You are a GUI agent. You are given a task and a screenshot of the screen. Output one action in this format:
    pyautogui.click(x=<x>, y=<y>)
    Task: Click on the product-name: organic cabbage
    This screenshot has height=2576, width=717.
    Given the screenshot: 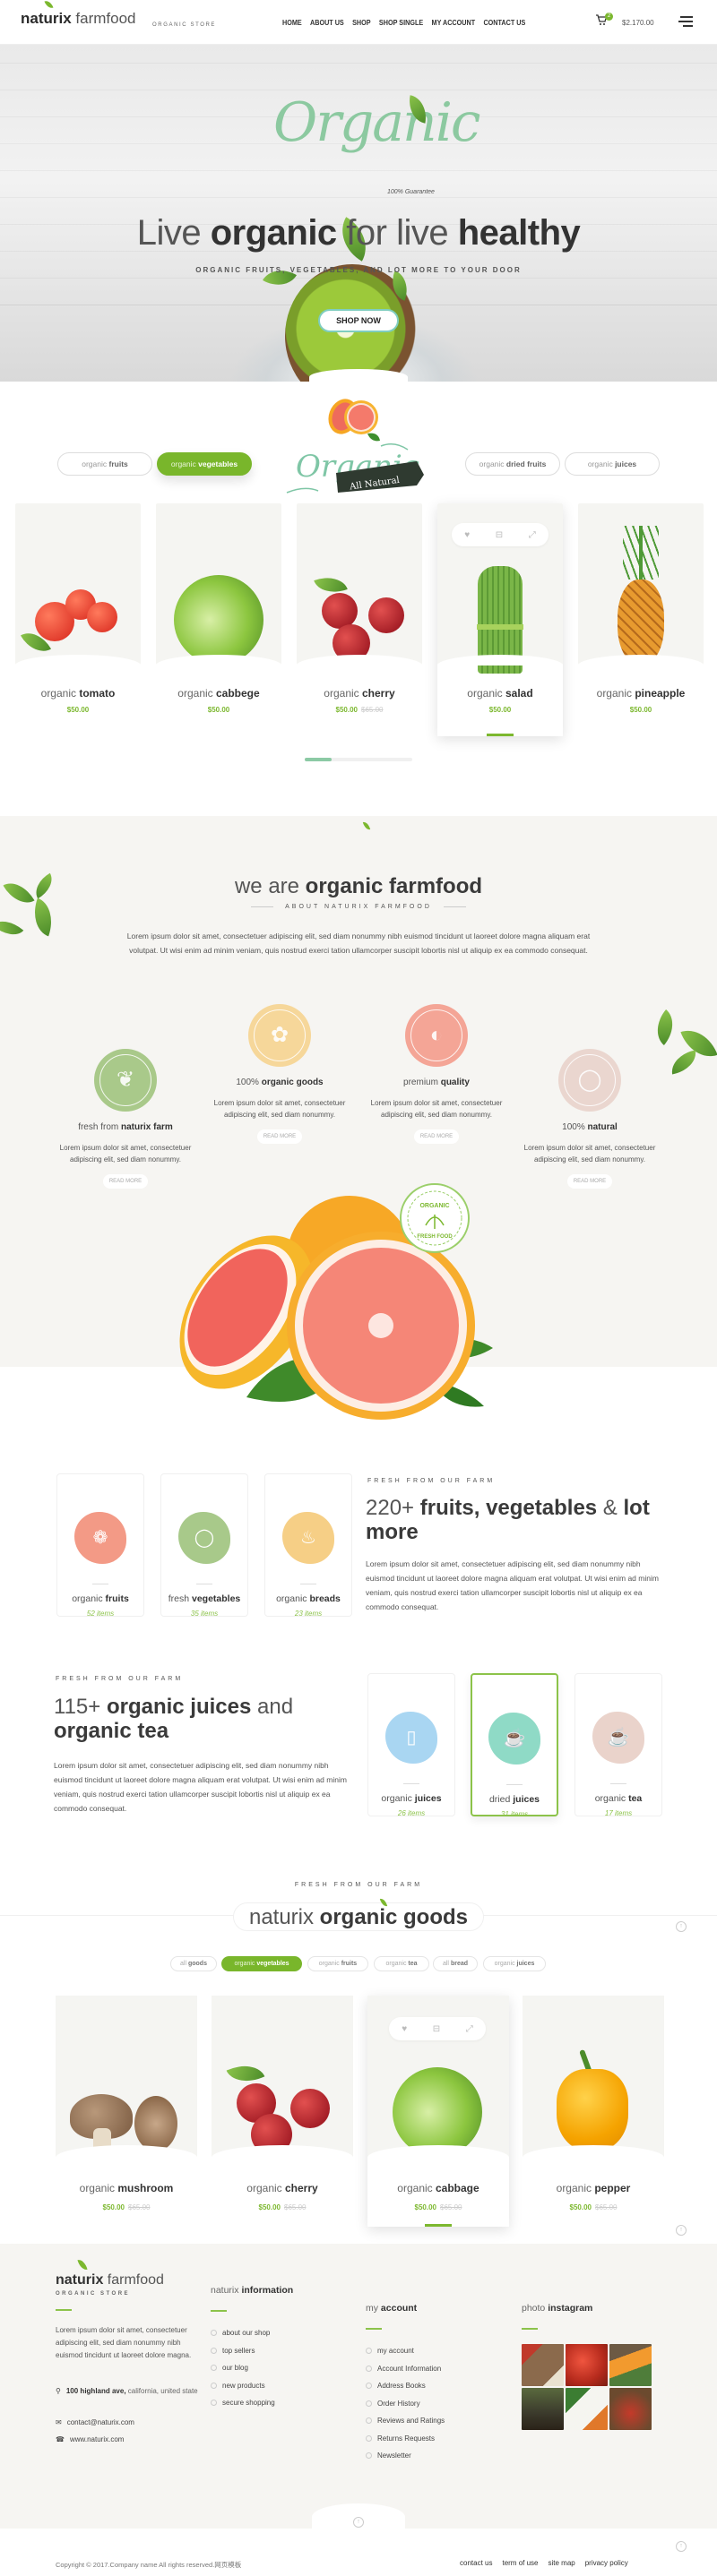 What is the action you would take?
    pyautogui.click(x=438, y=2188)
    